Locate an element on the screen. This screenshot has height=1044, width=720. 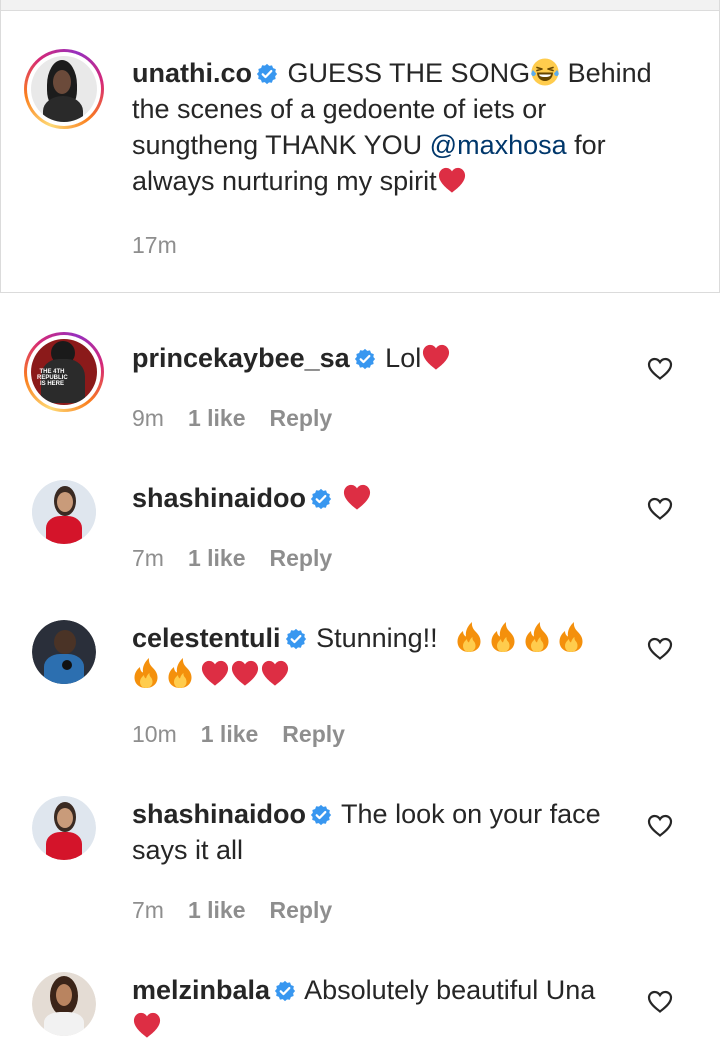
avatar: THE 4TH REPUBLIC IS HERE is located at coordinates (64, 372).